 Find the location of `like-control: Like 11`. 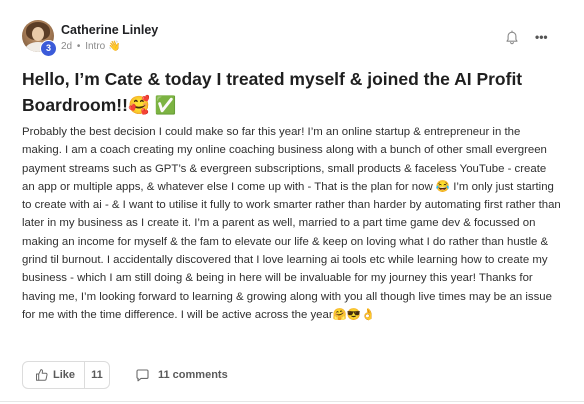

like-control: Like 11 is located at coordinates (66, 375).